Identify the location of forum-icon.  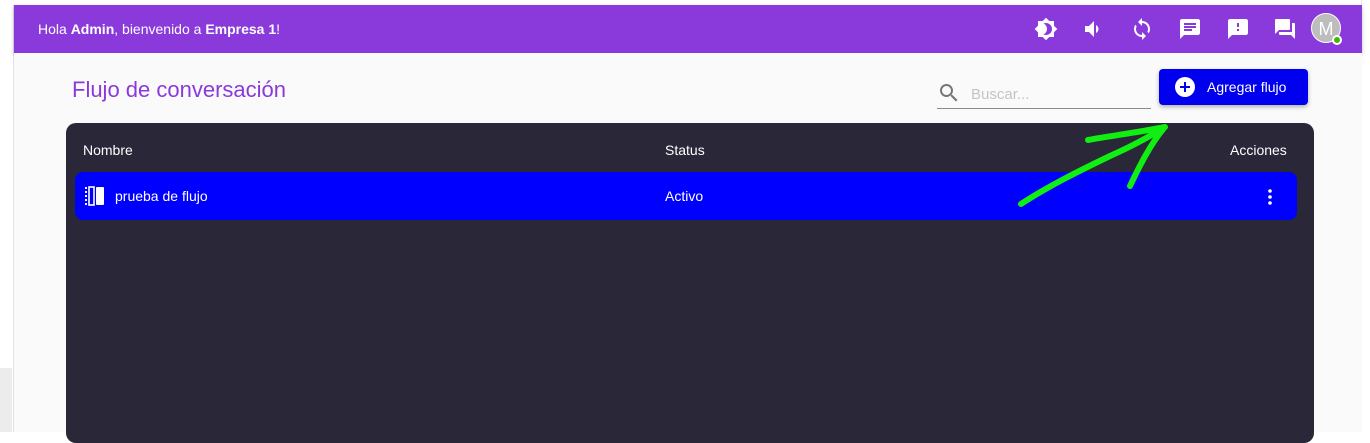
(1285, 29).